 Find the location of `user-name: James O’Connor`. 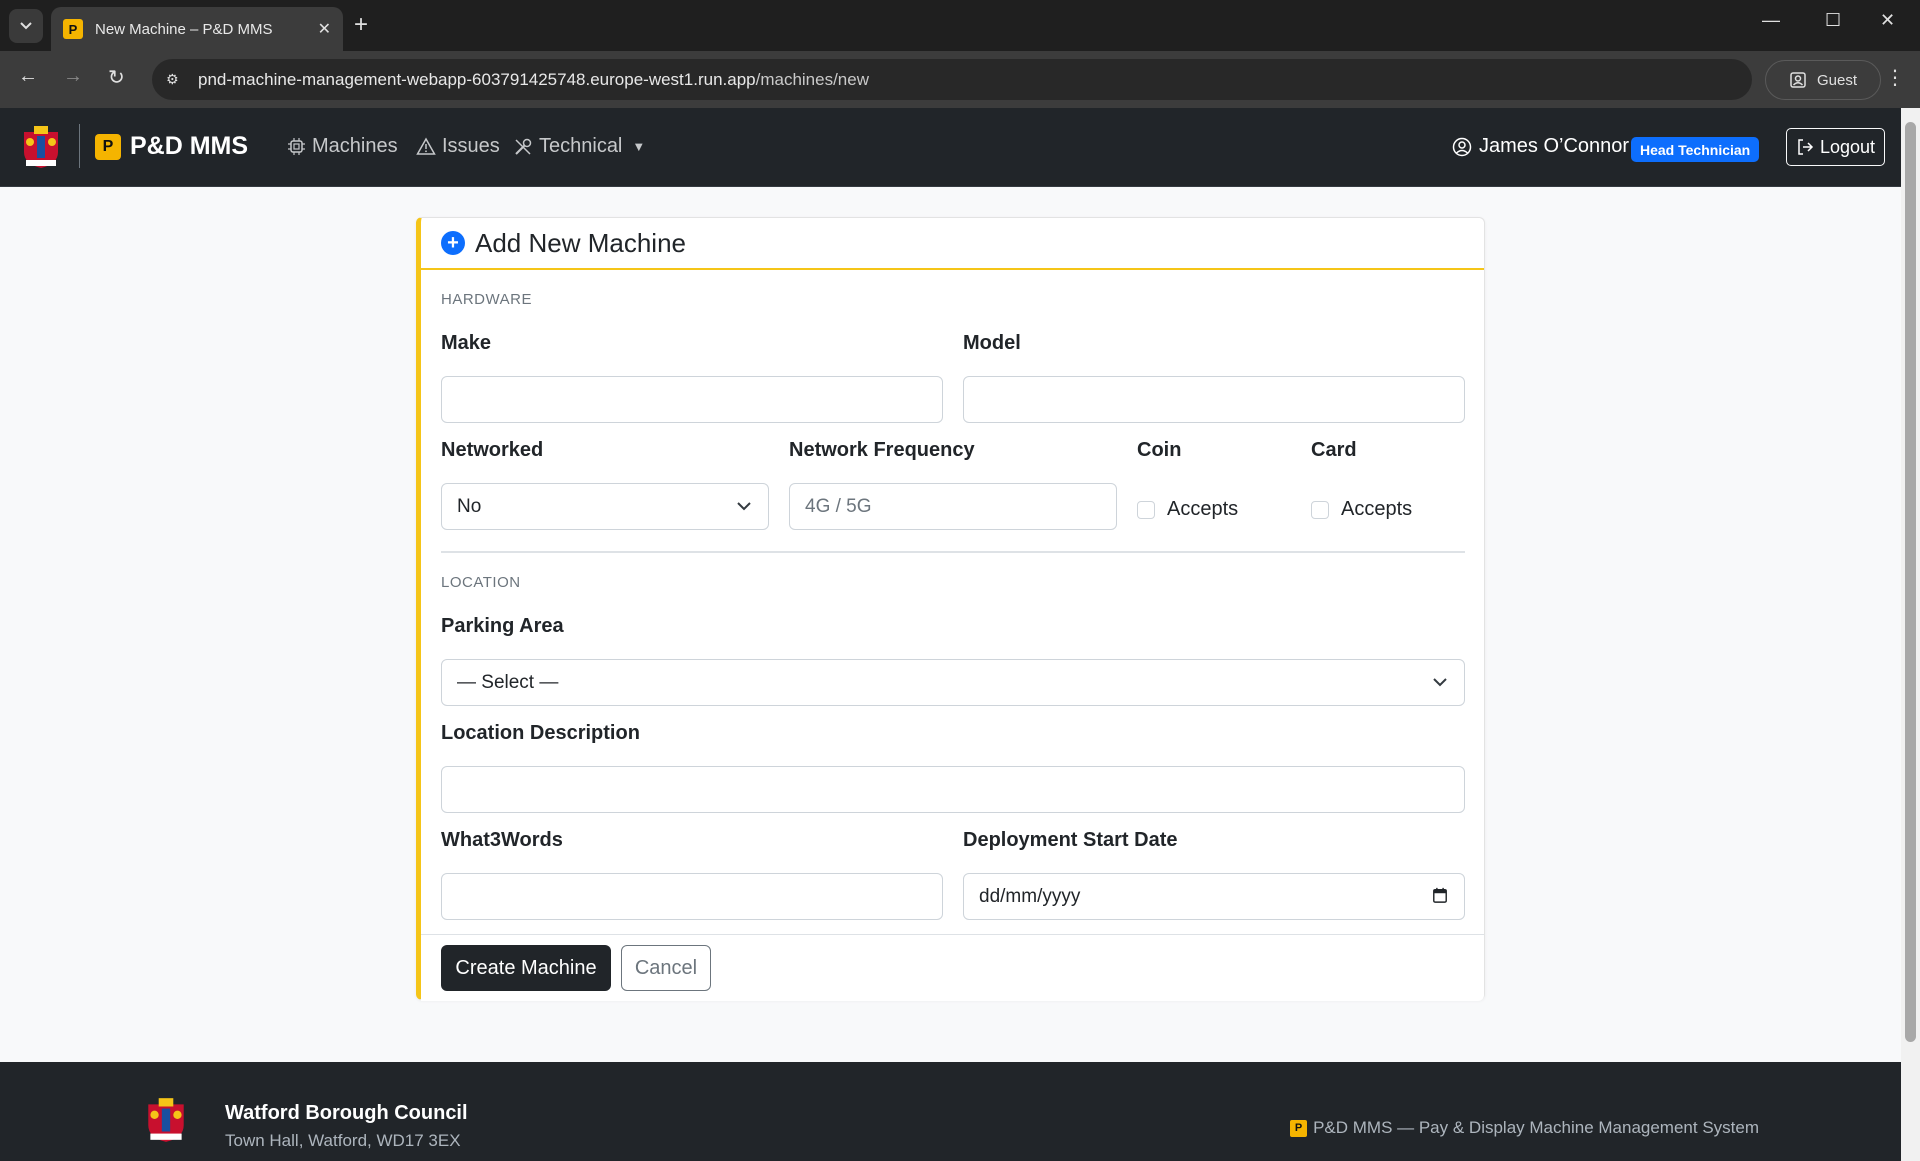

user-name: James O’Connor is located at coordinates (1554, 146).